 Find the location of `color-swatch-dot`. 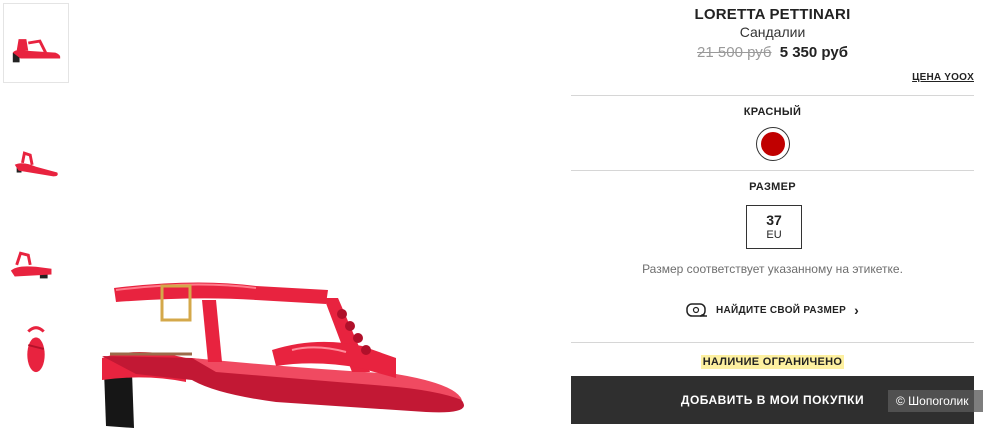

color-swatch-dot is located at coordinates (773, 144).